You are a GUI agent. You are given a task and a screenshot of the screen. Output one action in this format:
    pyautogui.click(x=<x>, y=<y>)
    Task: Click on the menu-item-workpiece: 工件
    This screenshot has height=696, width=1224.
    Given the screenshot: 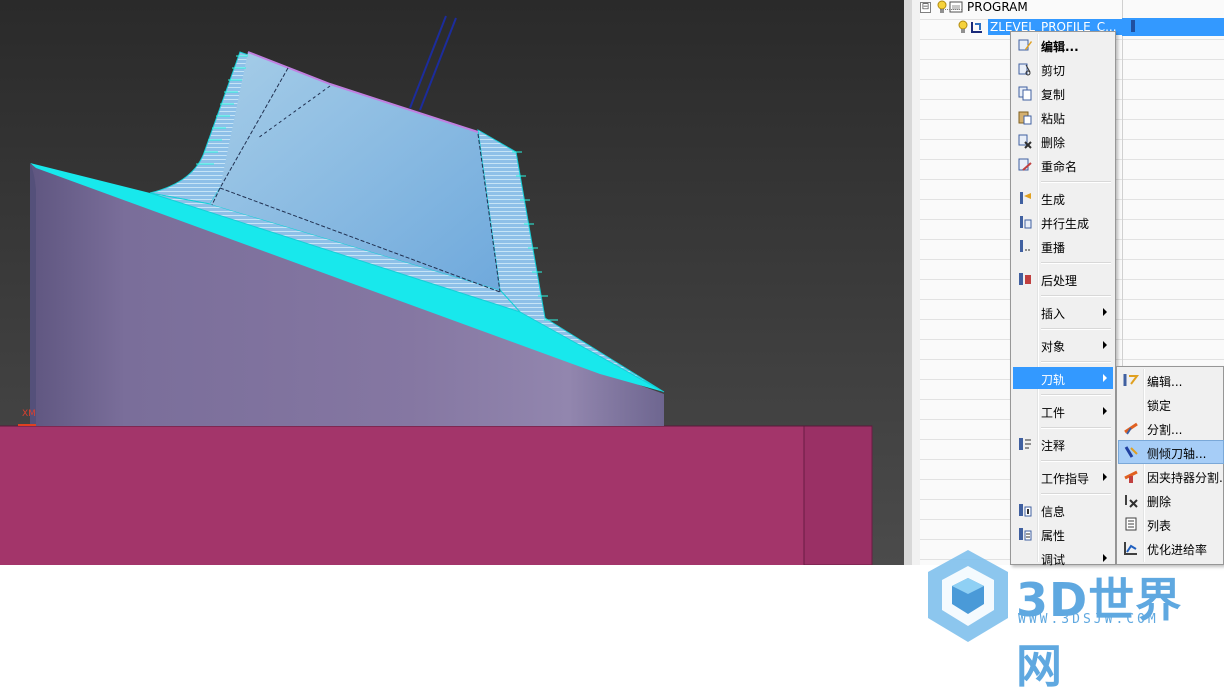 What is the action you would take?
    pyautogui.click(x=1063, y=411)
    